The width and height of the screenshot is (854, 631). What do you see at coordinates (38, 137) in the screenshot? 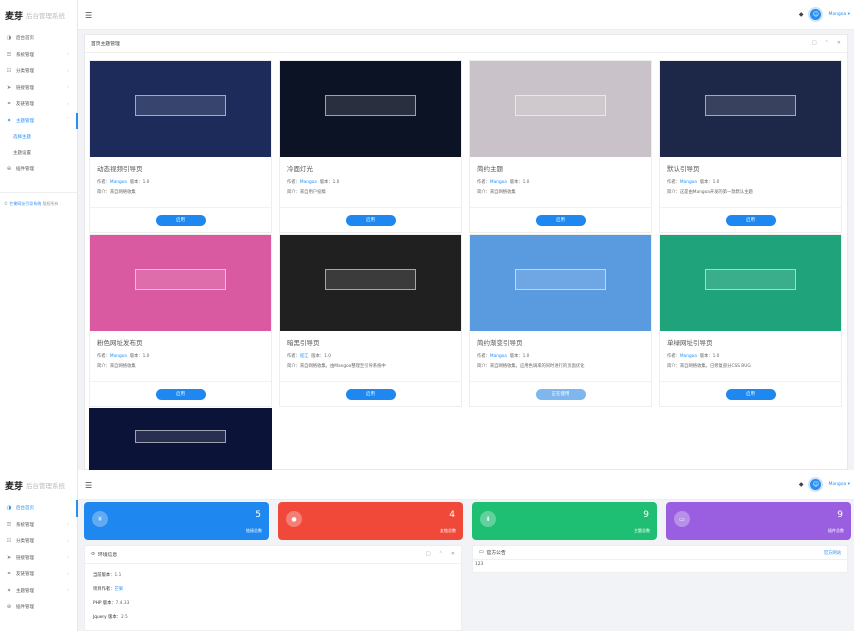
I see `sidebar-subitem-select-theme: 选择主题` at bounding box center [38, 137].